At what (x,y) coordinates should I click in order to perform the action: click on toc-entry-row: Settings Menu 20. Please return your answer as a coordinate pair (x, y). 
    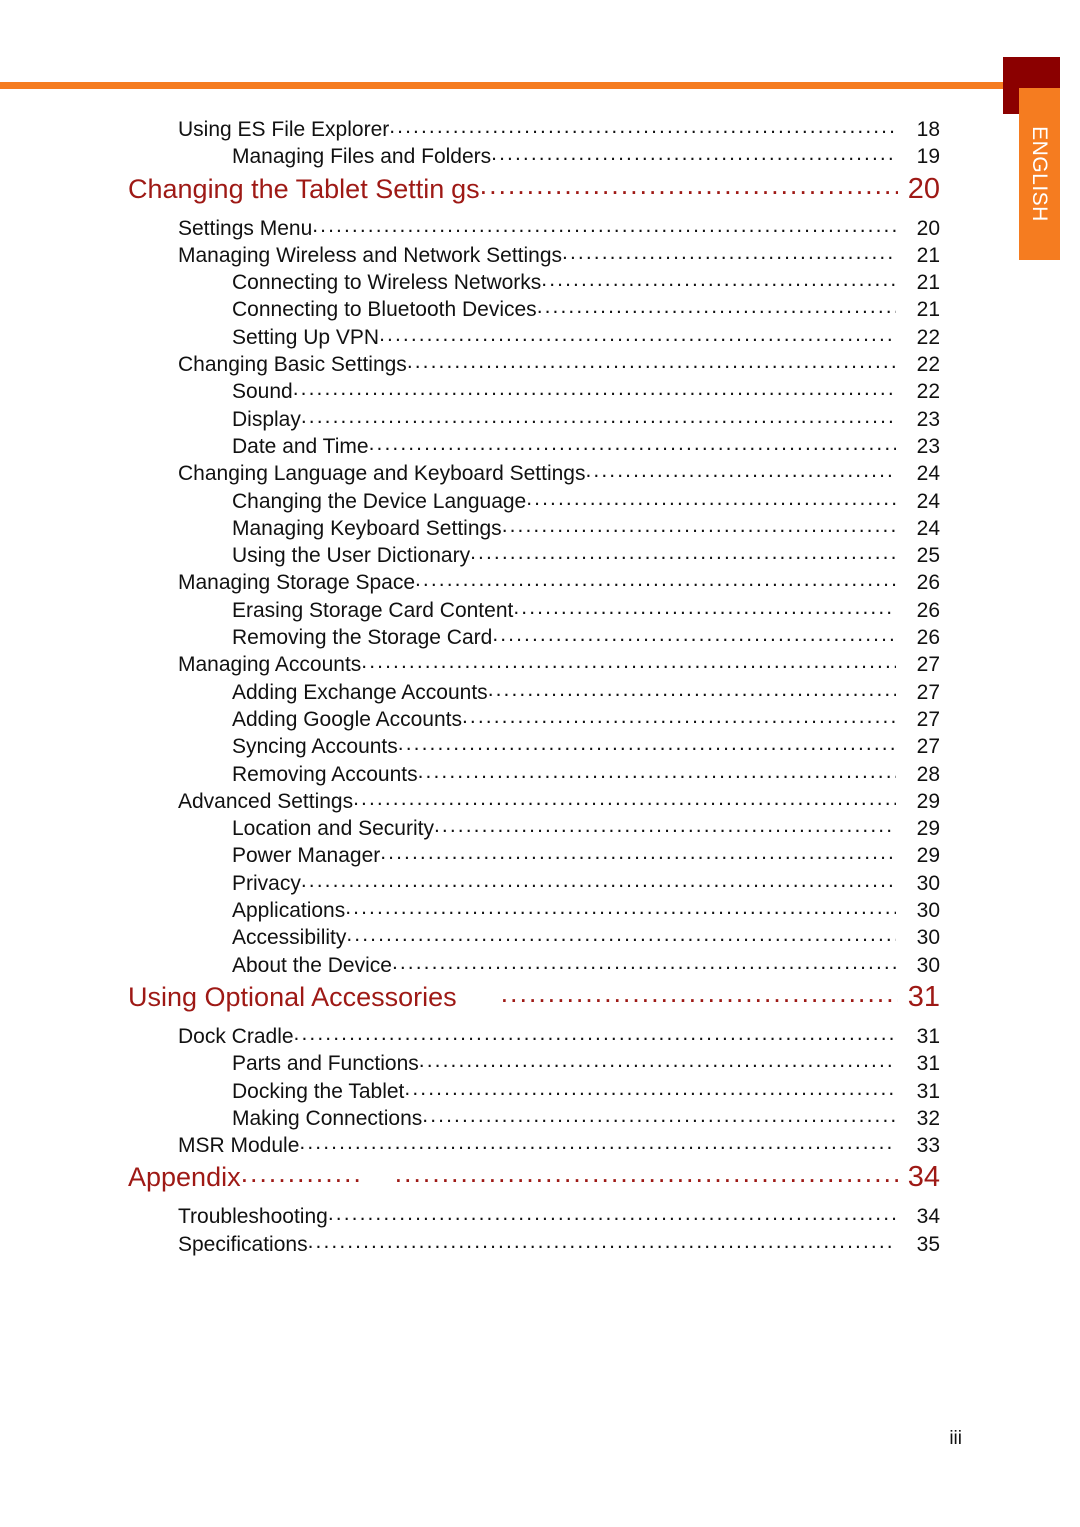
    Looking at the image, I should click on (470, 230).